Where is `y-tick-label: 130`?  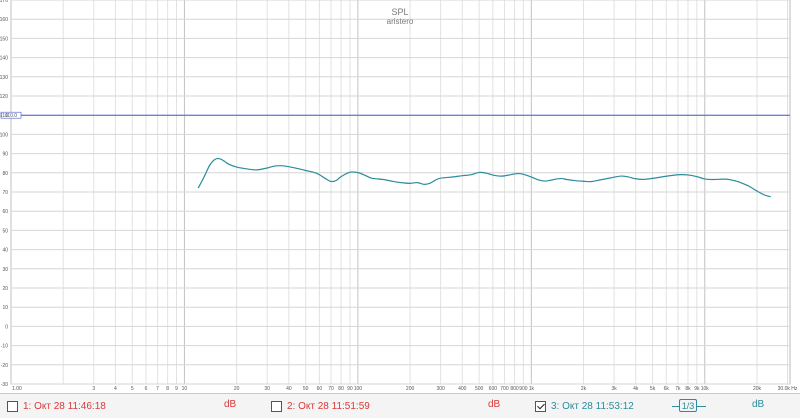 y-tick-label: 130 is located at coordinates (4, 78).